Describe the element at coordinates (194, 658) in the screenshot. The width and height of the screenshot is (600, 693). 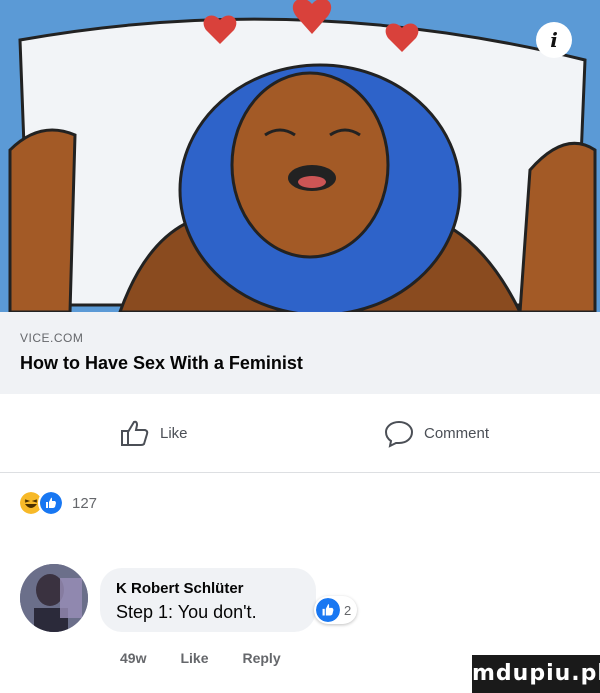
I see `comment-like-button: Like` at that location.